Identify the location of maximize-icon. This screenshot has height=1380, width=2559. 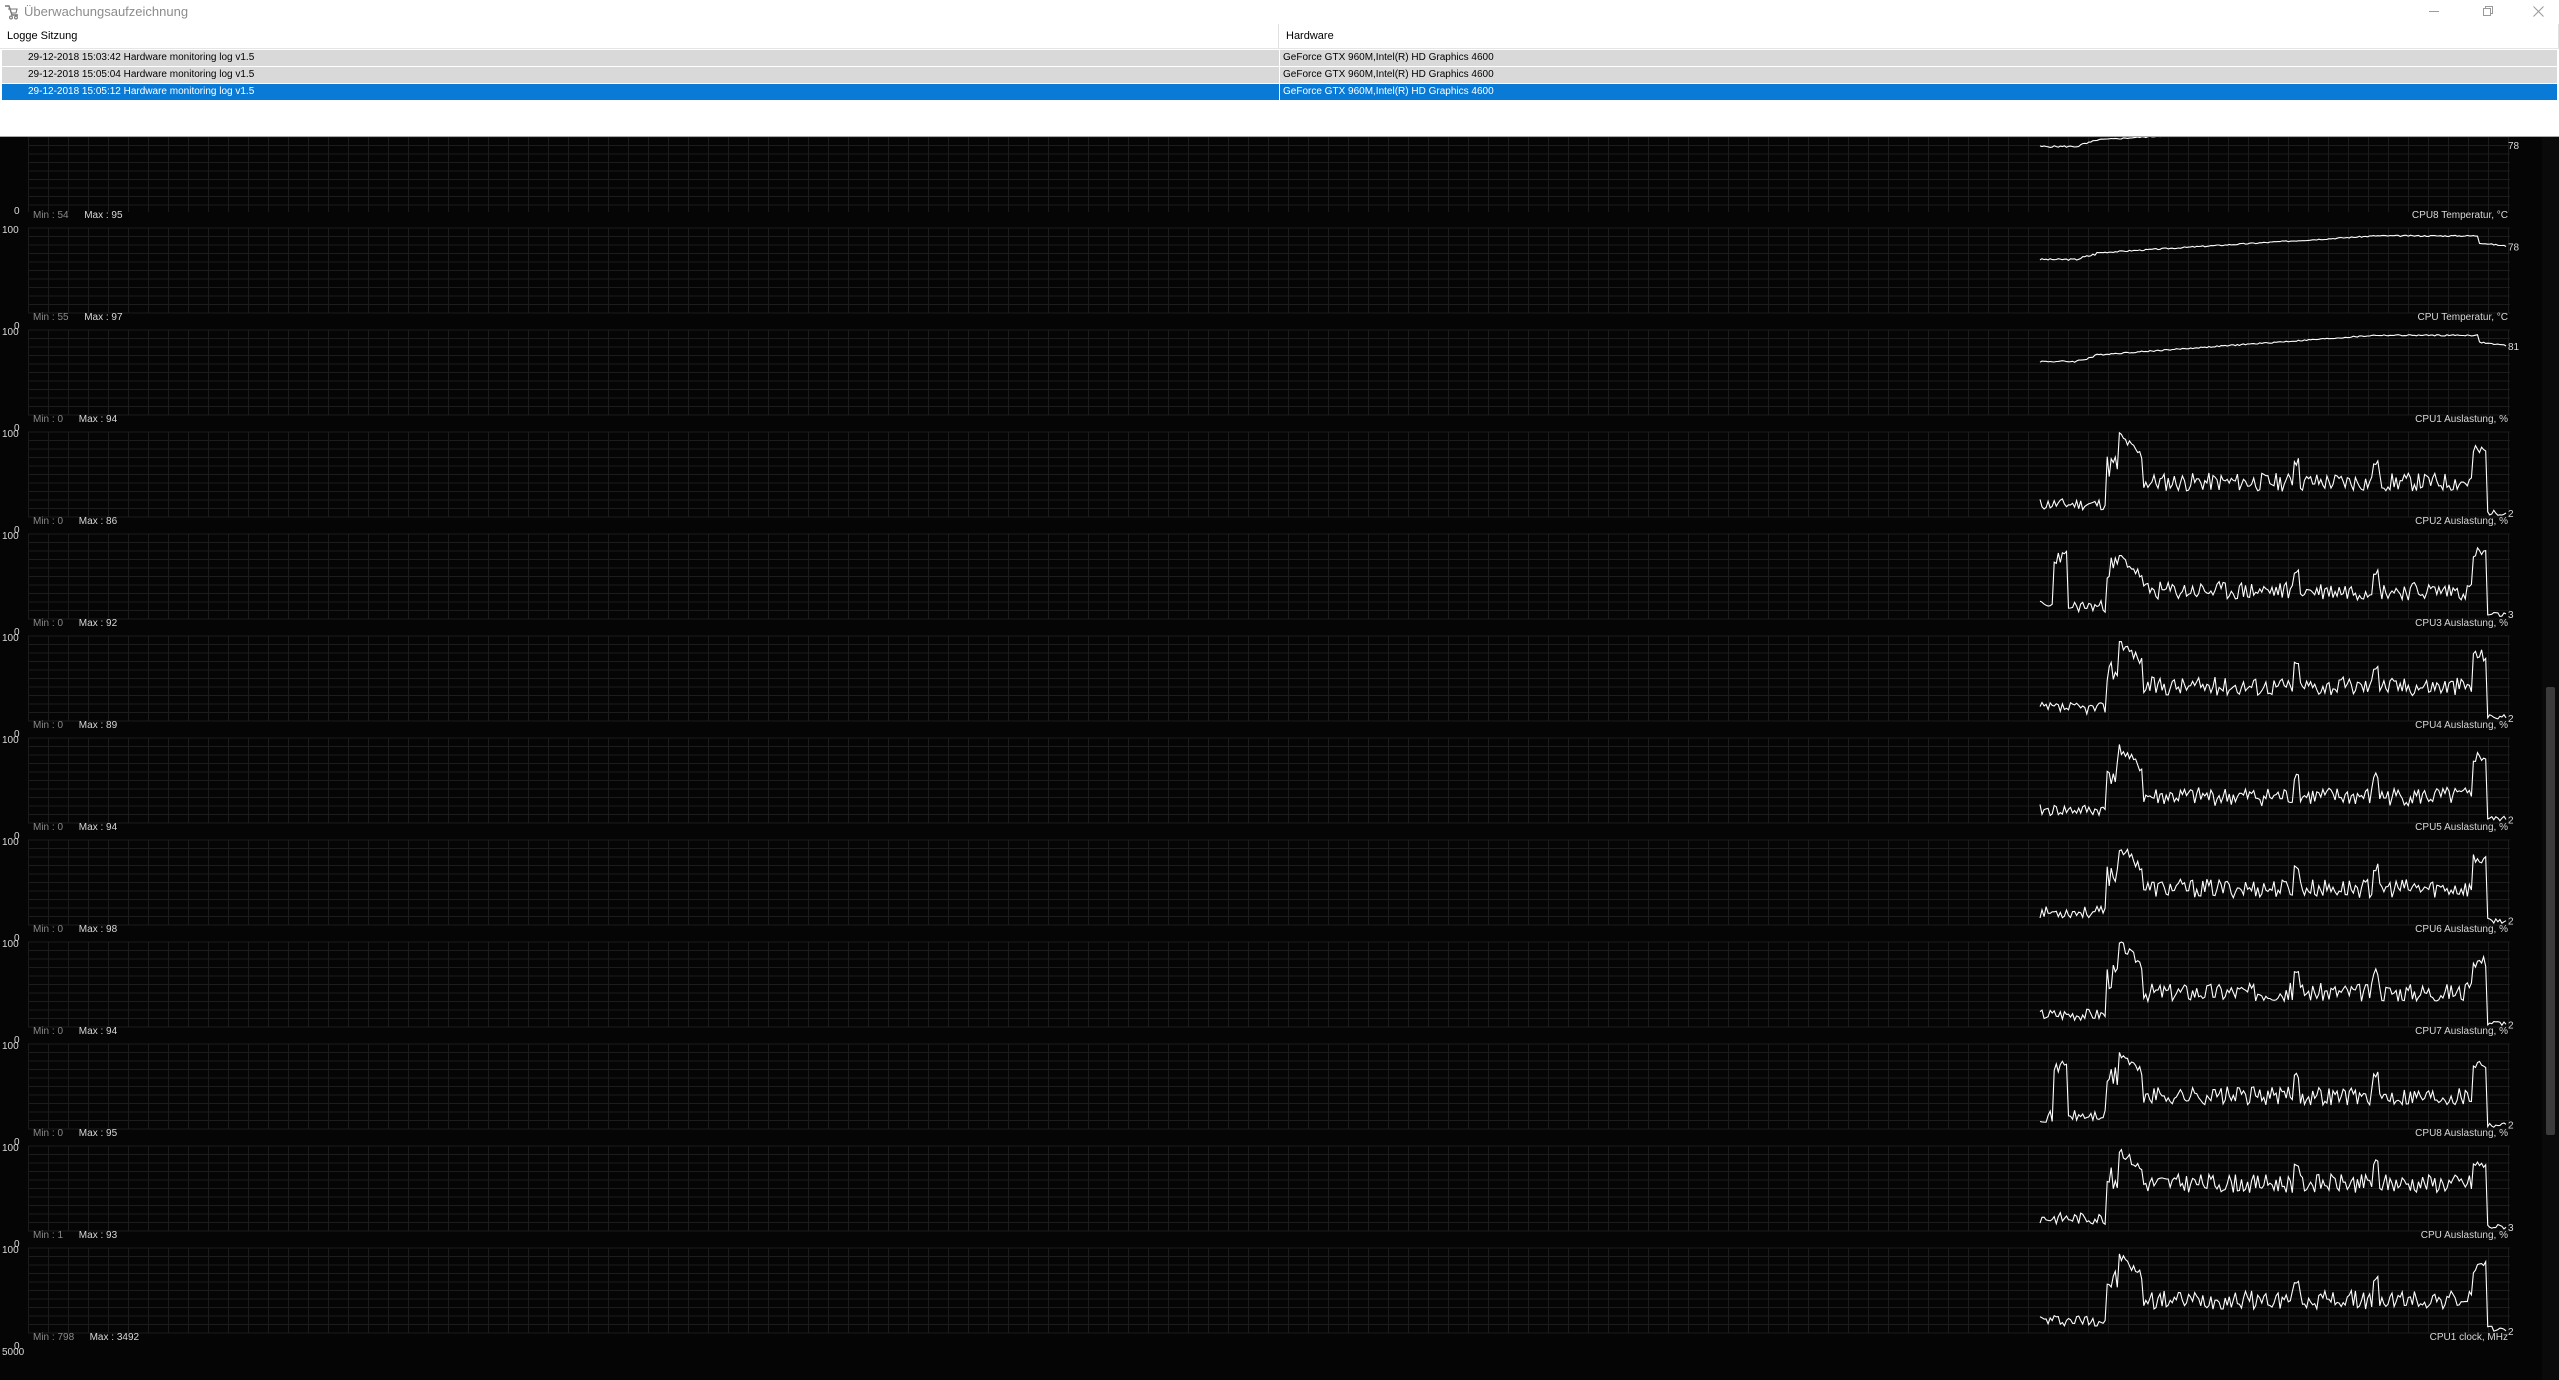
(2488, 11).